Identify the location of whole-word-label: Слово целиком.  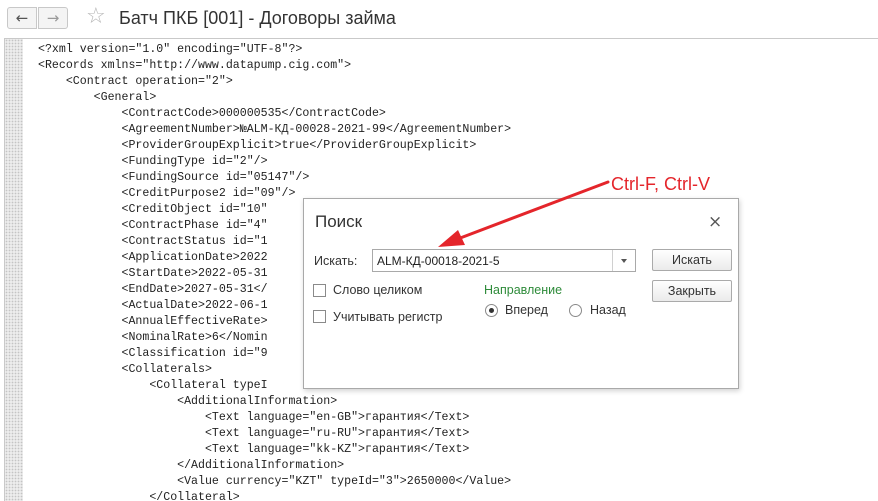
(377, 290).